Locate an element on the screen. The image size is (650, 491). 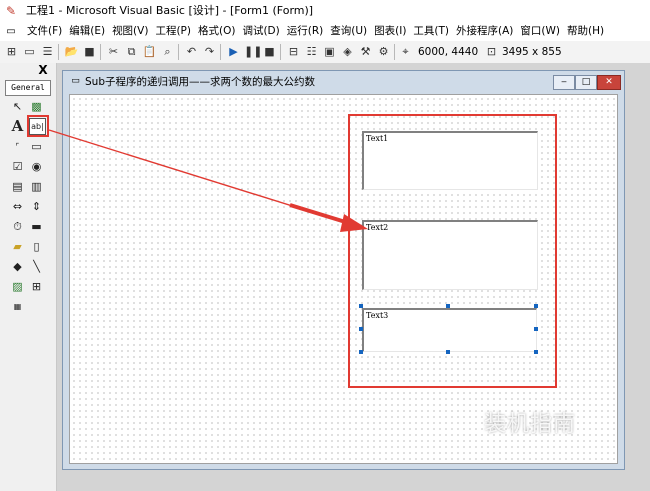
dirlistbox-tool-icon: ▰ is located at coordinates (17, 246).